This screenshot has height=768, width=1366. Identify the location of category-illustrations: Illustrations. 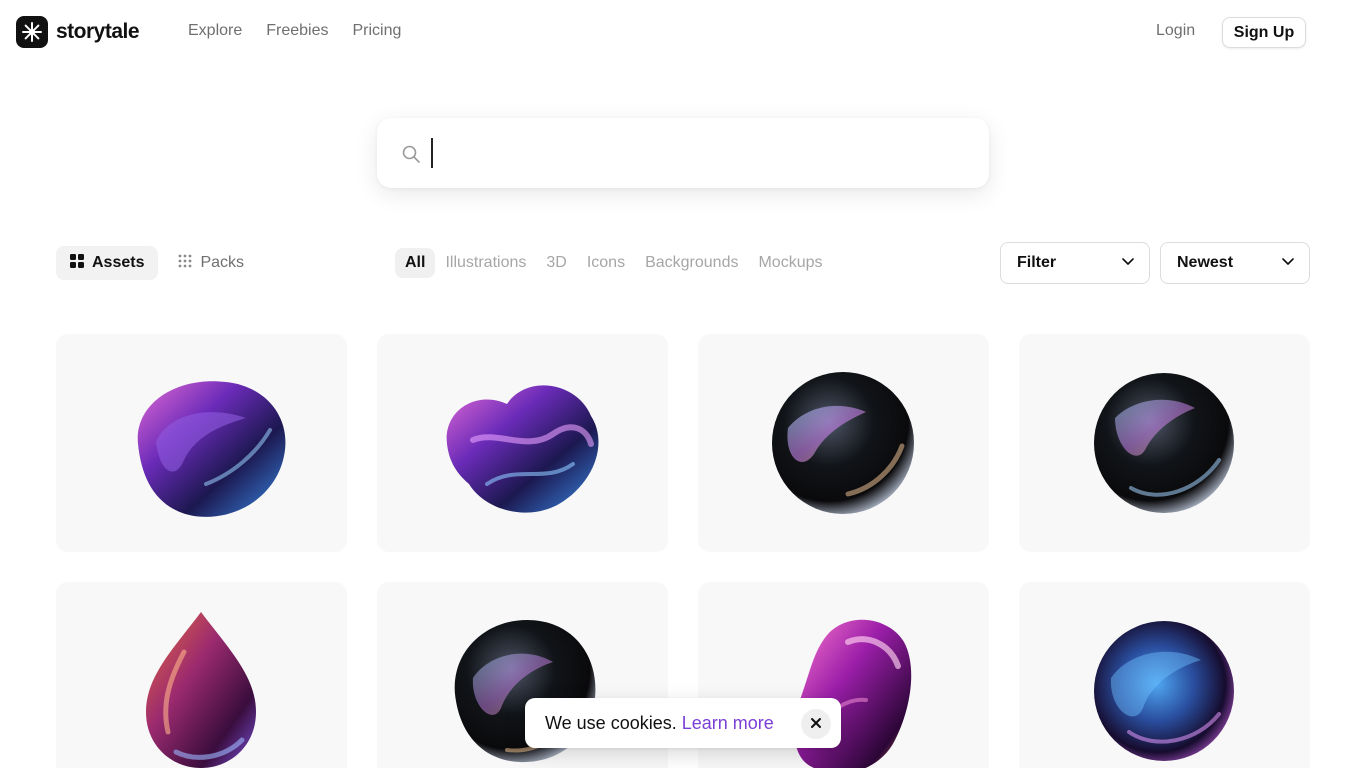
(485, 263).